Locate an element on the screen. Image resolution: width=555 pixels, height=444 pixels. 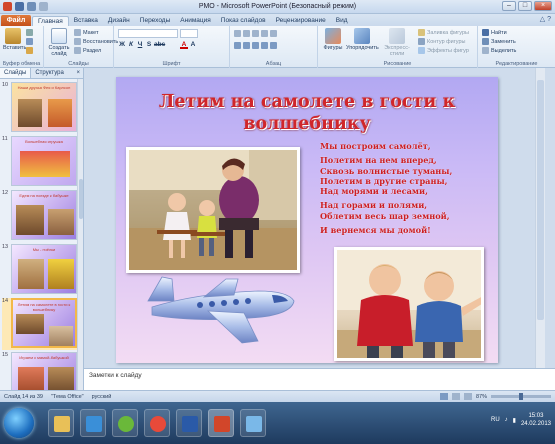
paste-icon is located at coordinates (13, 36).